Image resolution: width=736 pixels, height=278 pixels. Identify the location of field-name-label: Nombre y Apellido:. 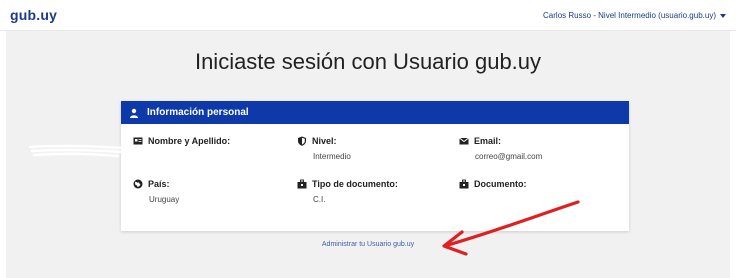
(189, 141).